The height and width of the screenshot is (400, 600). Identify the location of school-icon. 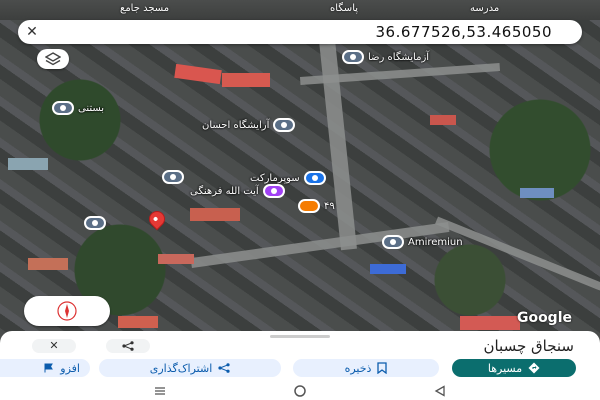
(95, 223).